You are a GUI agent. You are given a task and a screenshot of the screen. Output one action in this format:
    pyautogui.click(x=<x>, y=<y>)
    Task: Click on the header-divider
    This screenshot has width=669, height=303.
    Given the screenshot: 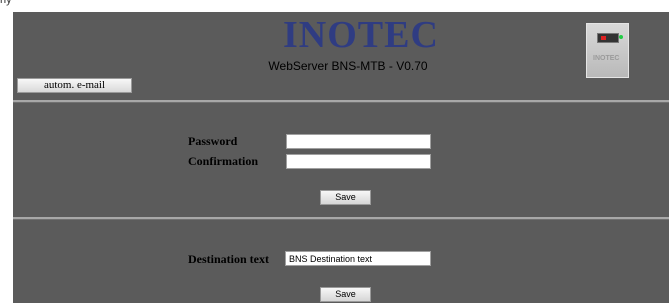 What is the action you would take?
    pyautogui.click(x=341, y=101)
    